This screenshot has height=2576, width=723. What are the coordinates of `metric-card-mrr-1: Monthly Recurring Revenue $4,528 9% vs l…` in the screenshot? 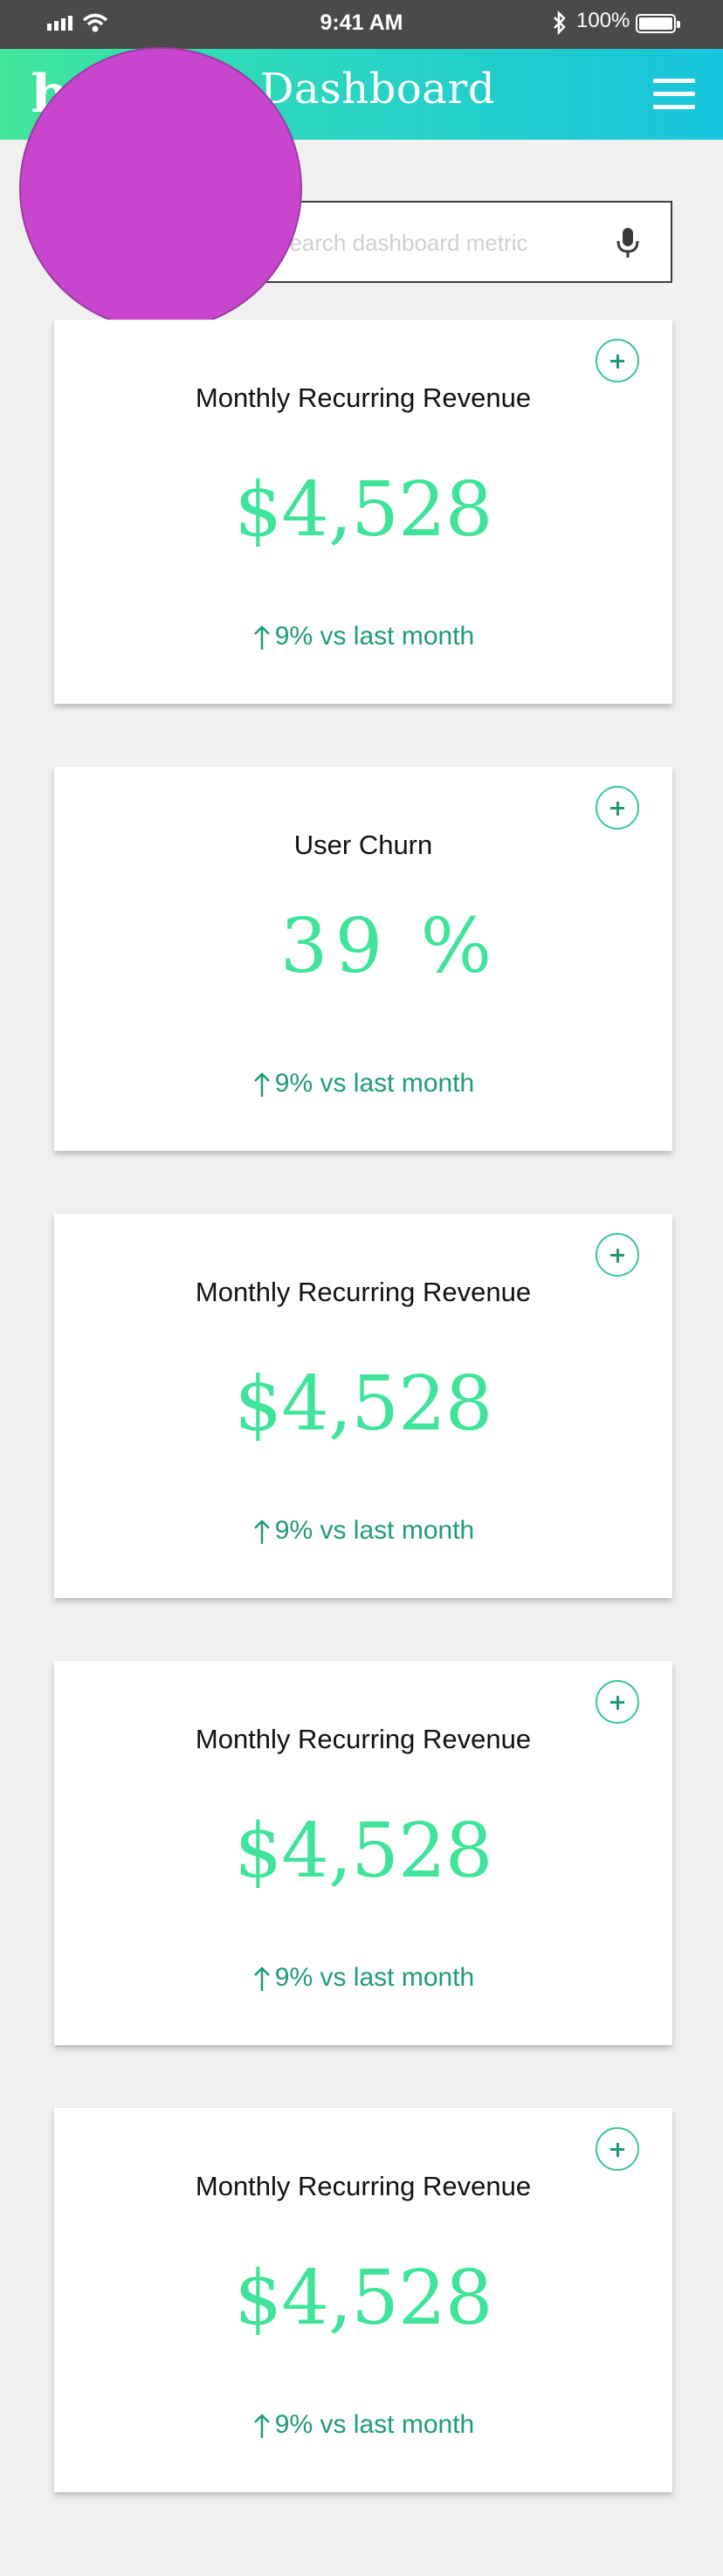 It's located at (363, 512).